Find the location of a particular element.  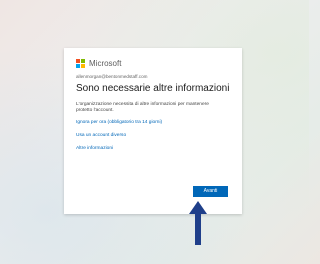

account-email: allenmorgan@bentonmedstaff.com is located at coordinates (112, 76).